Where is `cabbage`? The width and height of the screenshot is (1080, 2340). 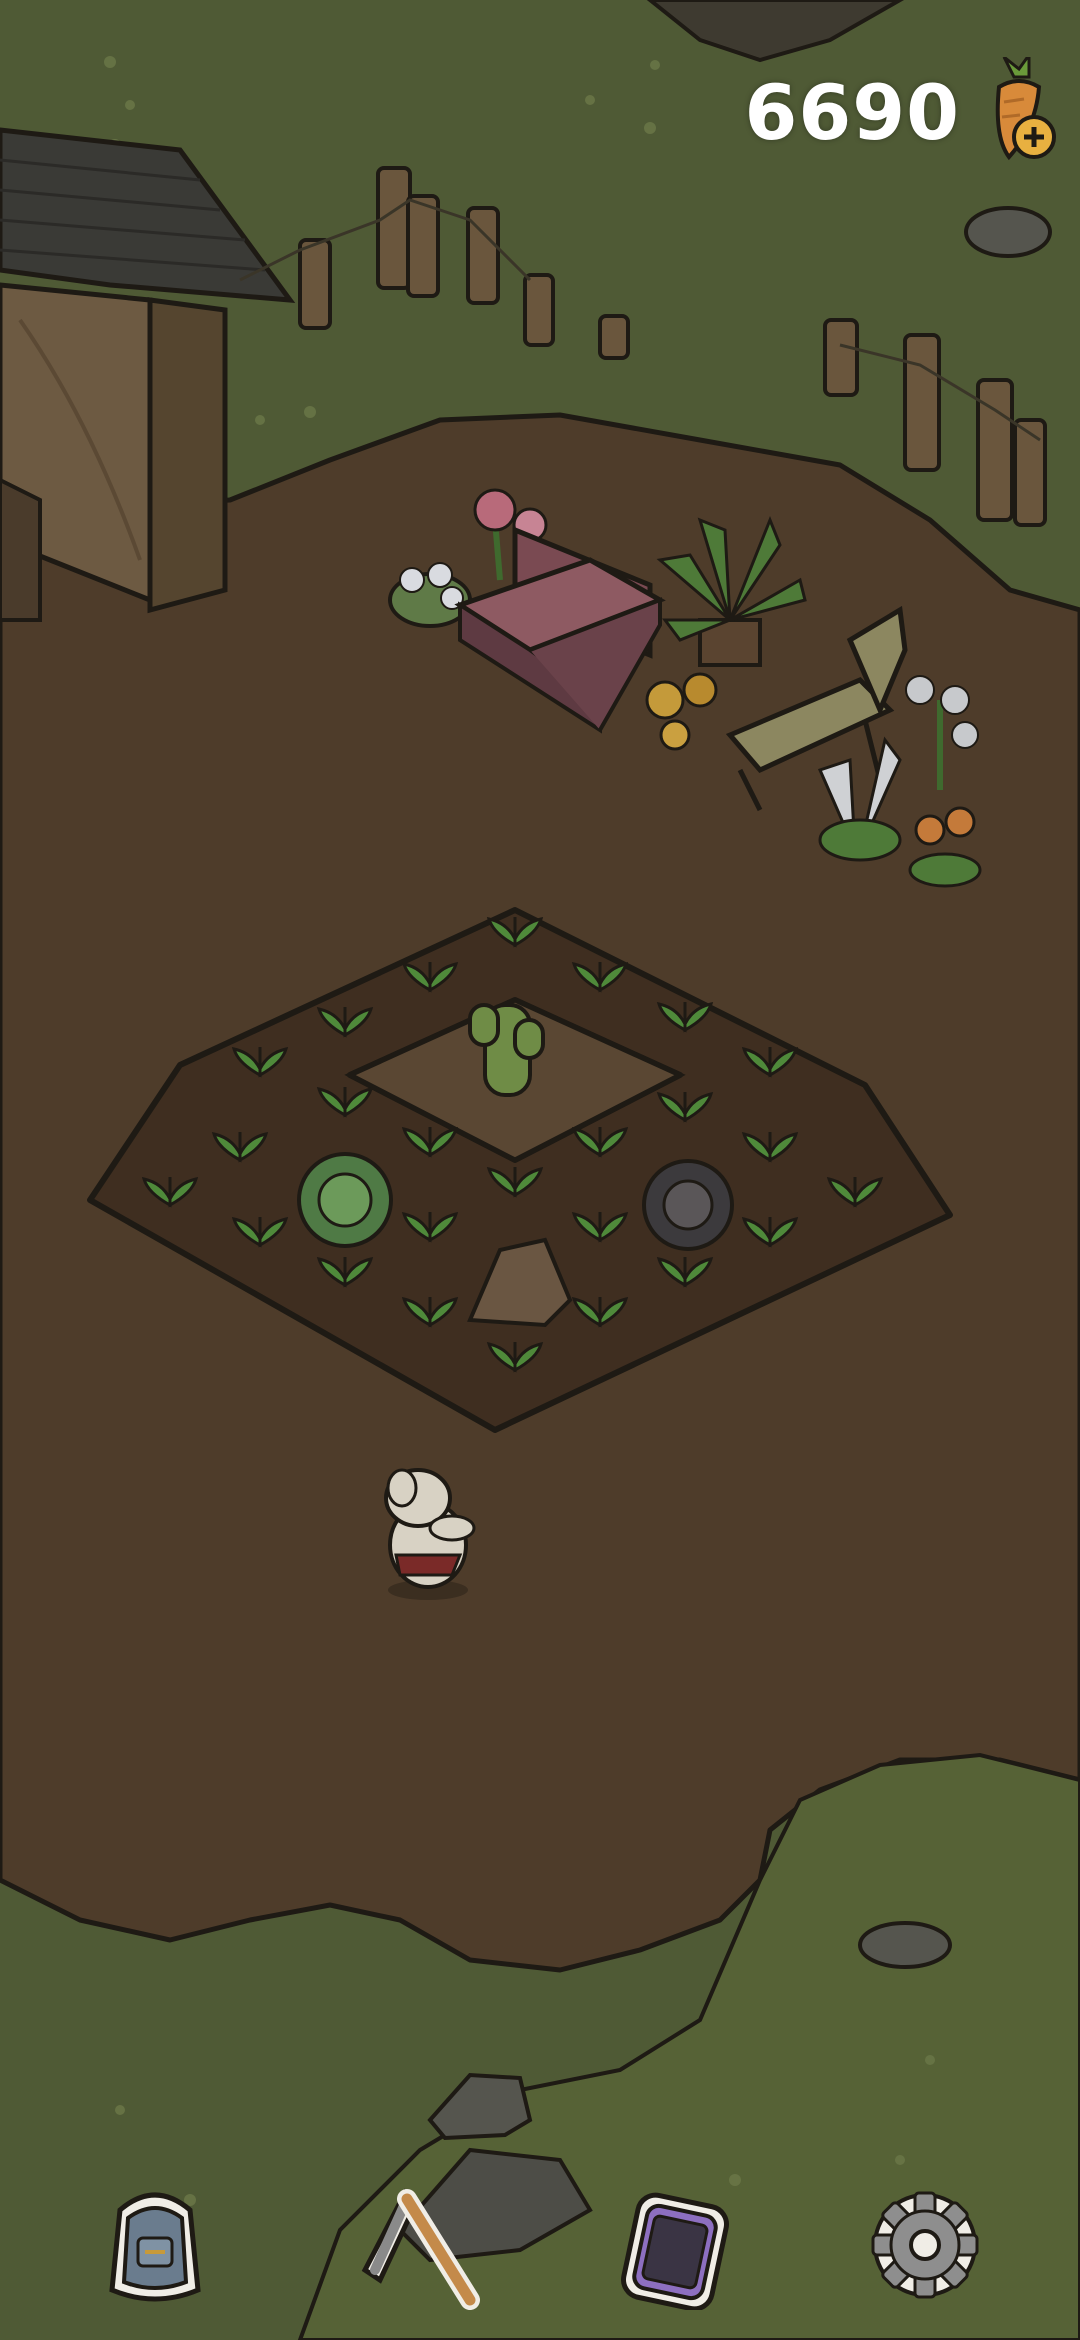 cabbage is located at coordinates (345, 1200).